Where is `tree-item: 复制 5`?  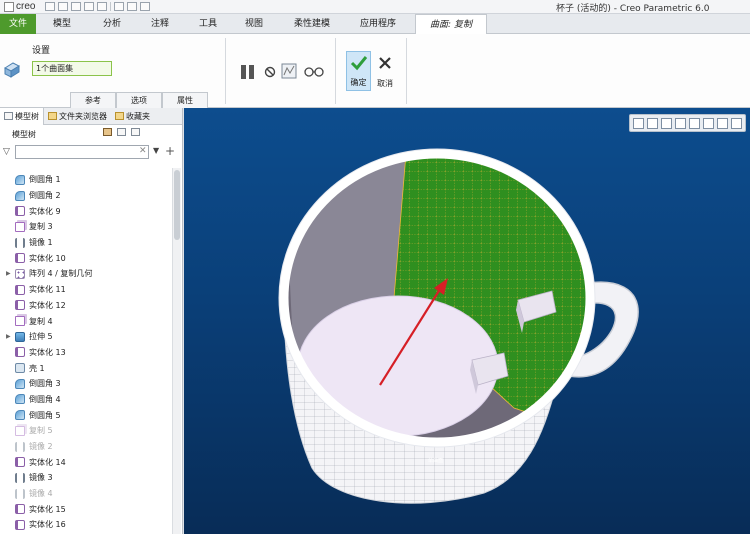
tree-item: 复制 5 is located at coordinates (86, 431).